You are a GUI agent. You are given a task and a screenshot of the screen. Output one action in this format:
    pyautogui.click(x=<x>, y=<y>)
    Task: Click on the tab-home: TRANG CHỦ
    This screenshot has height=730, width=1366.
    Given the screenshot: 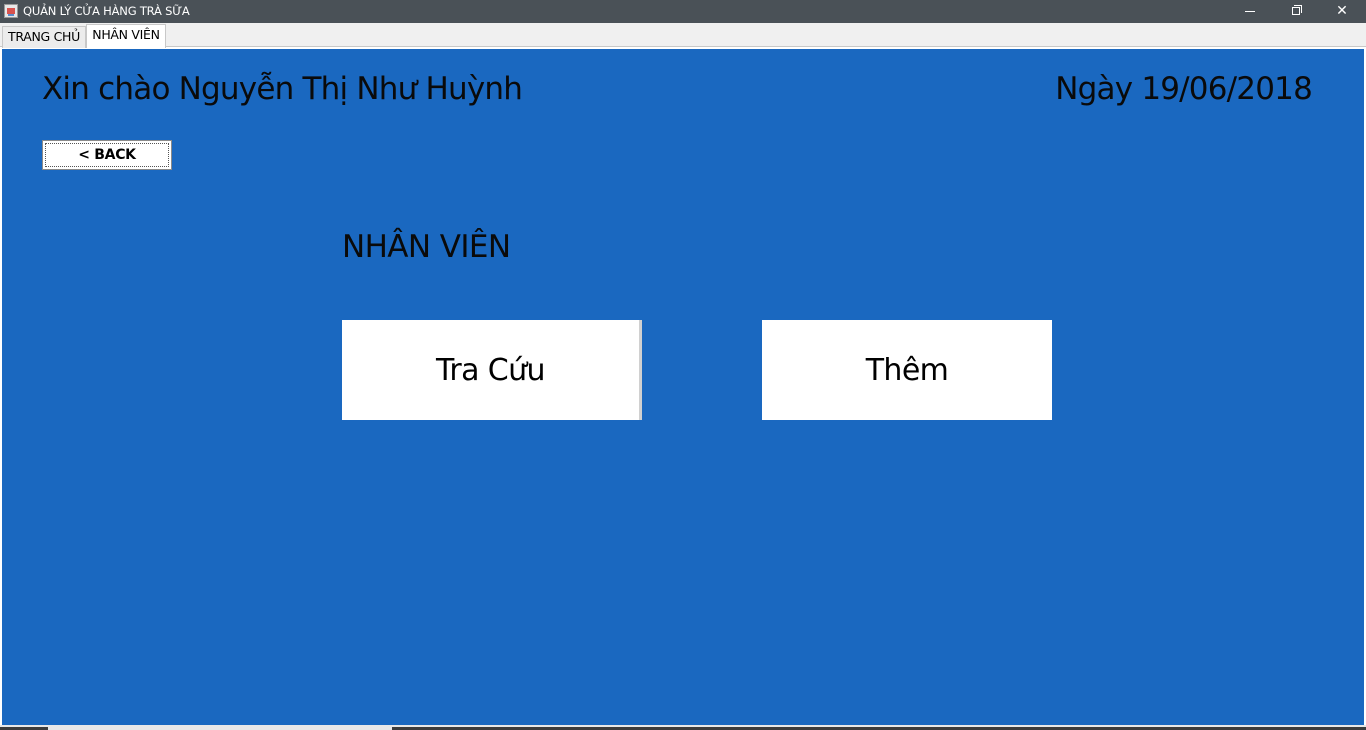 What is the action you would take?
    pyautogui.click(x=44, y=37)
    